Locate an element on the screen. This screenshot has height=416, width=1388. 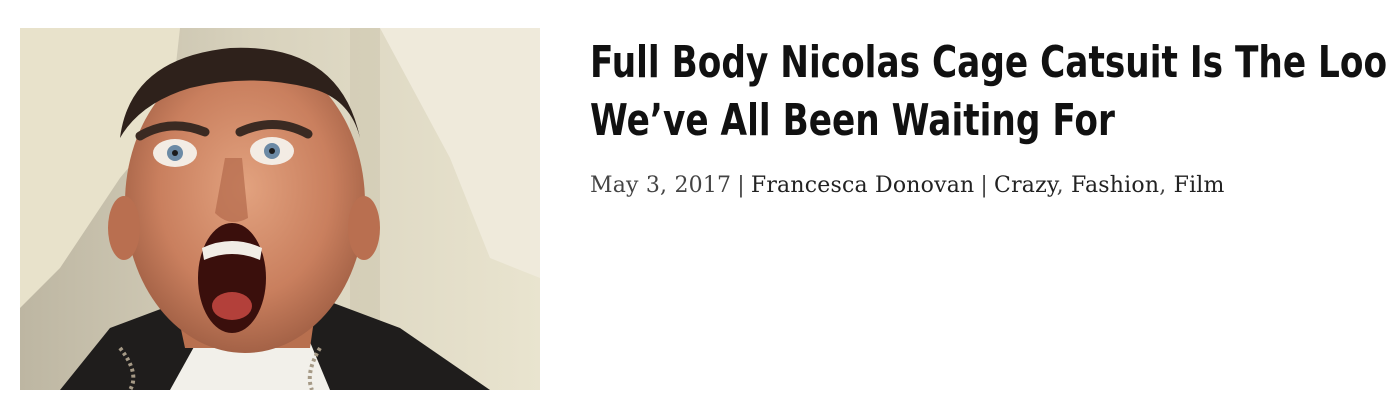
category-link-crazy: Crazy is located at coordinates (1025, 185).